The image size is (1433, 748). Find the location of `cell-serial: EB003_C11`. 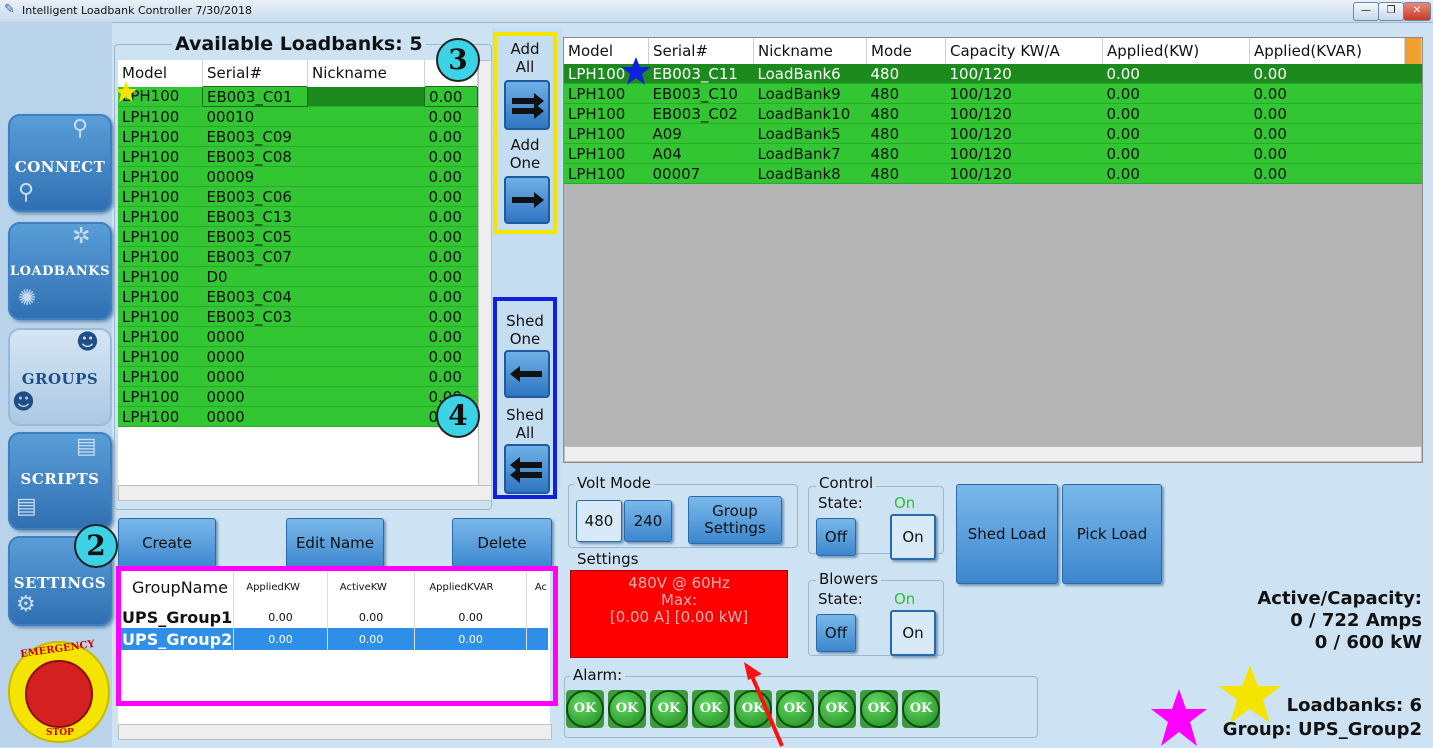

cell-serial: EB003_C11 is located at coordinates (701, 74).